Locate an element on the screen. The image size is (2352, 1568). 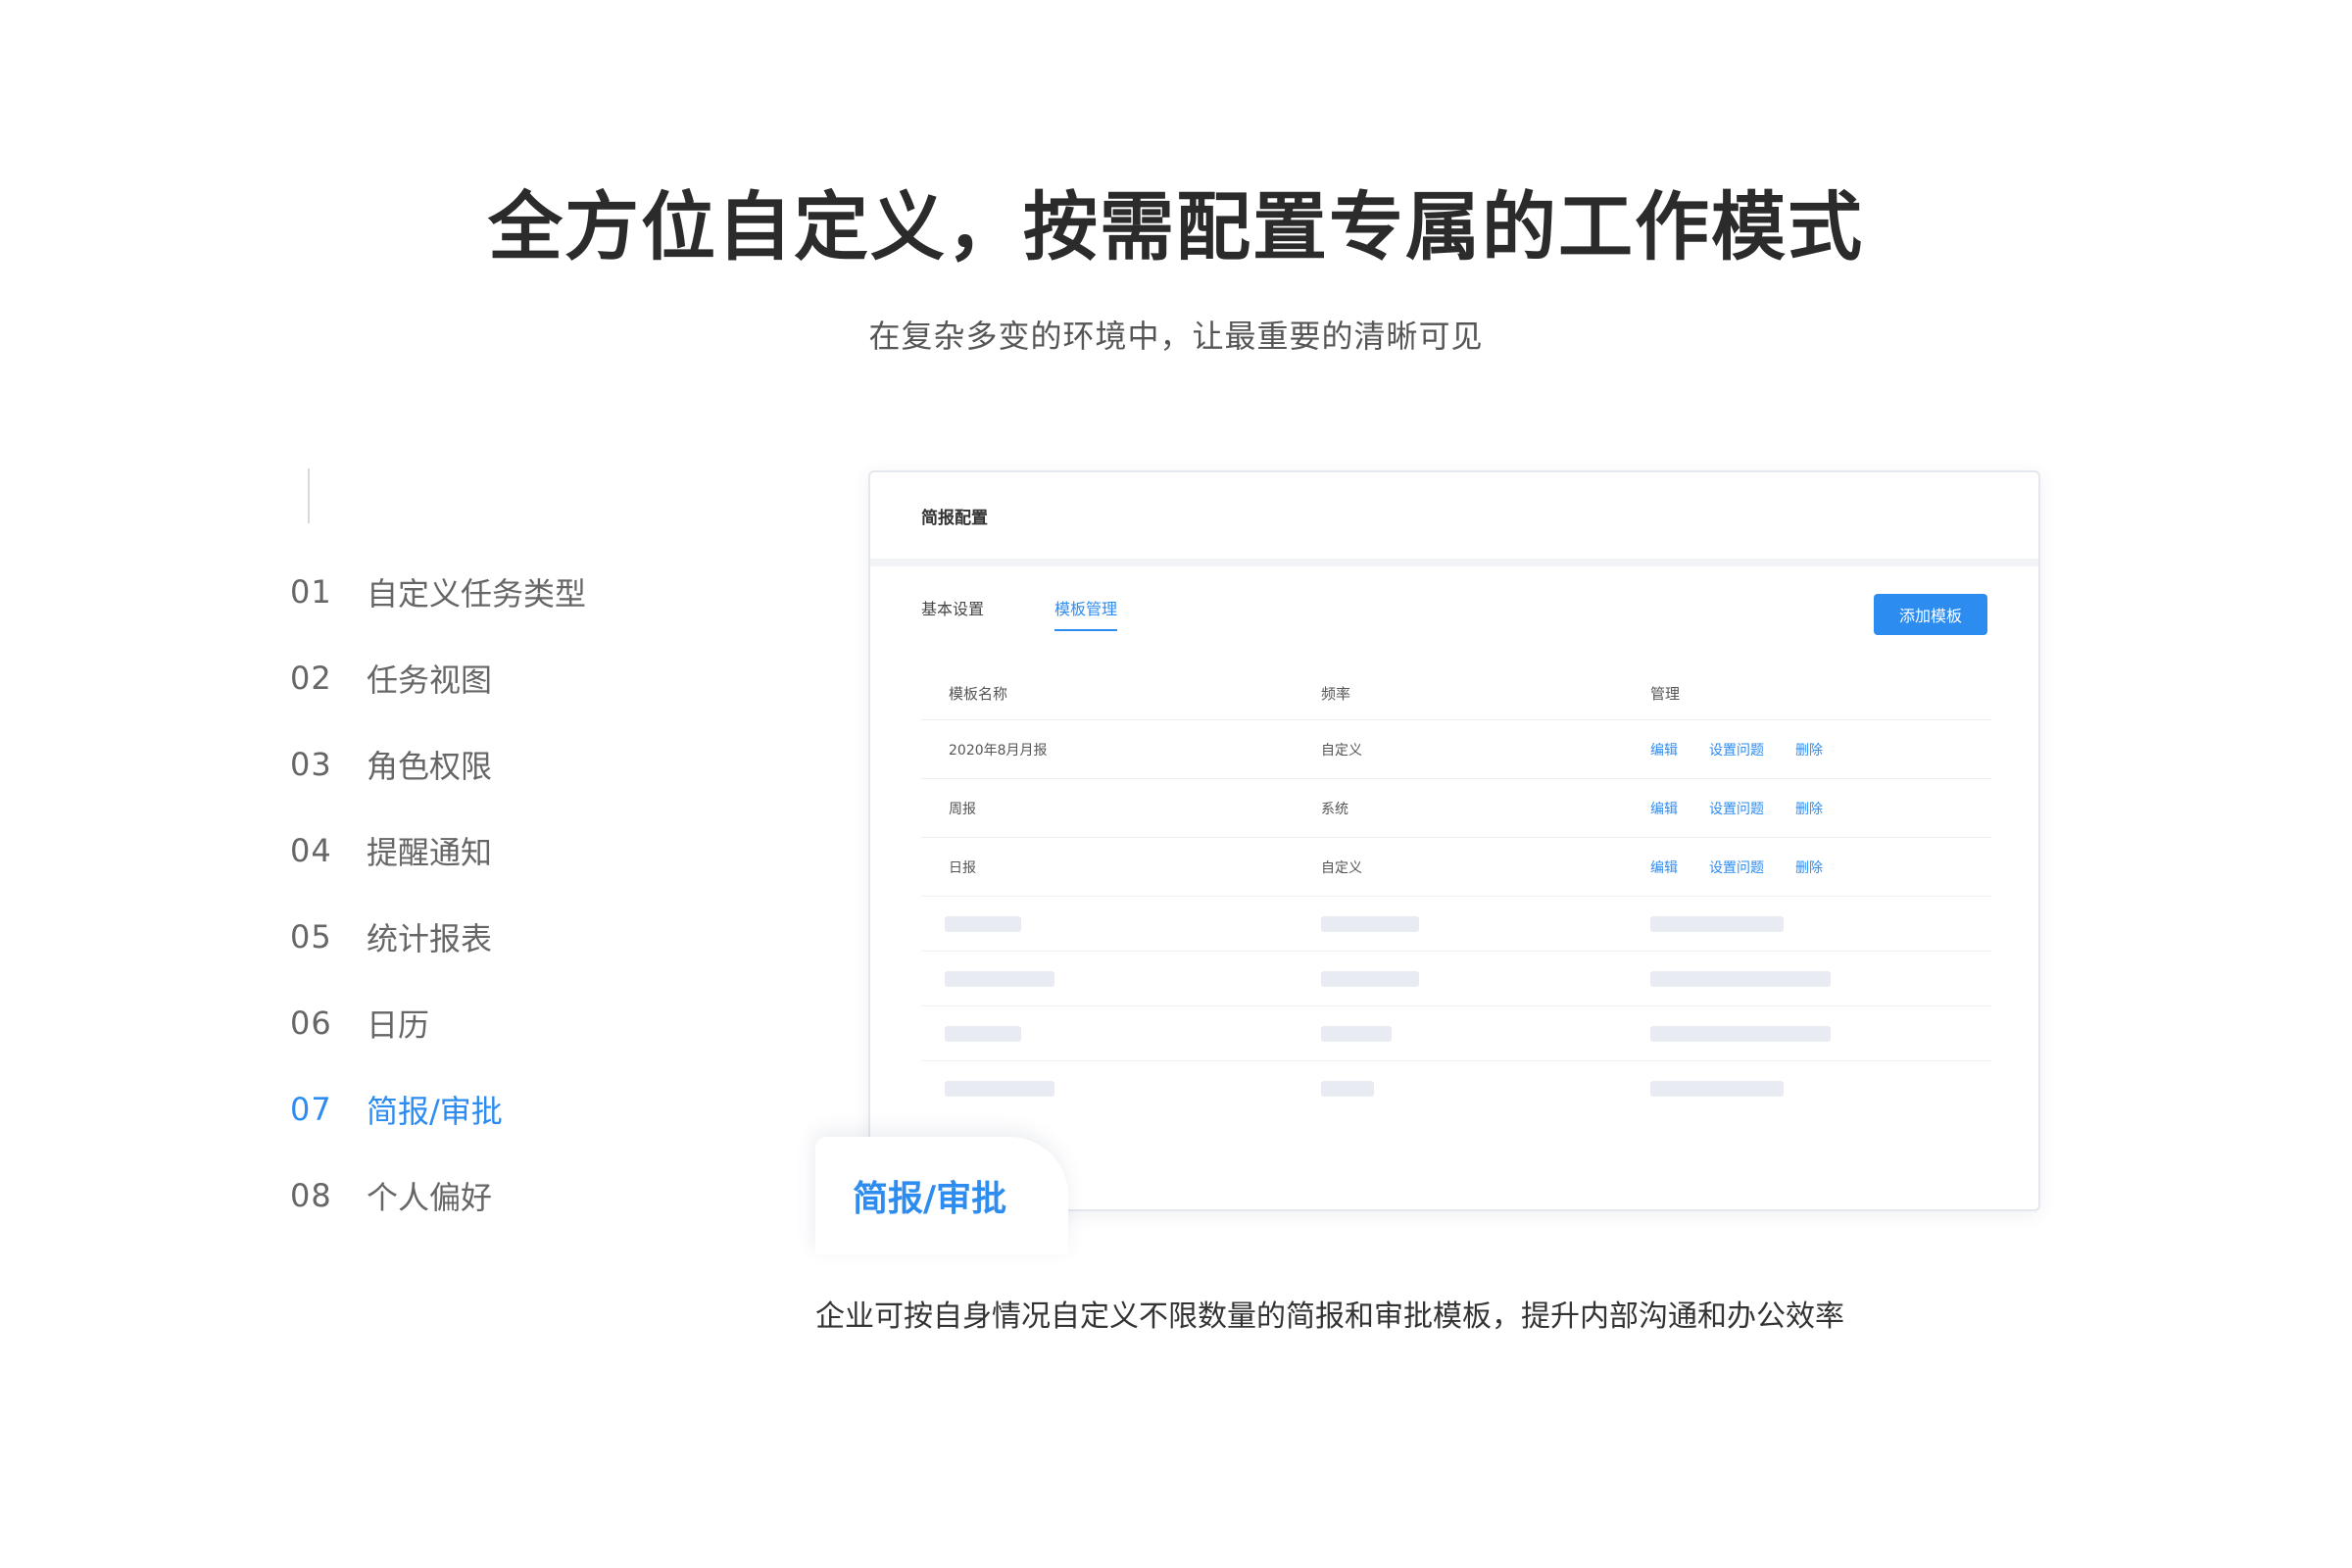
panel-tabs: 基本设置 模板管理 is located at coordinates (1054, 613).